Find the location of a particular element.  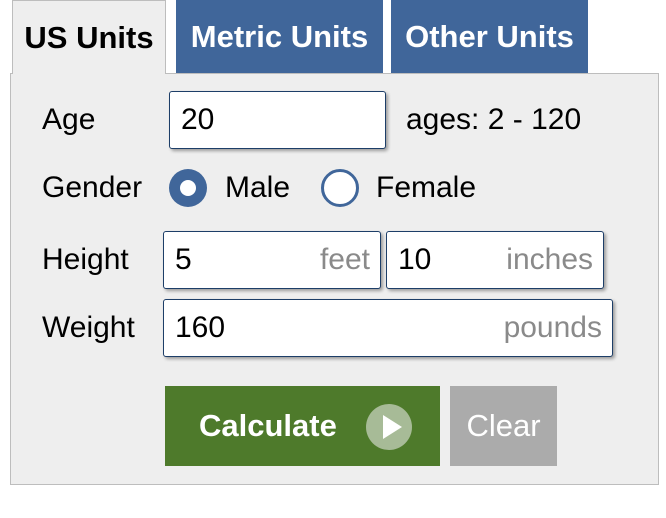

gender-male-label: Male is located at coordinates (257, 188).